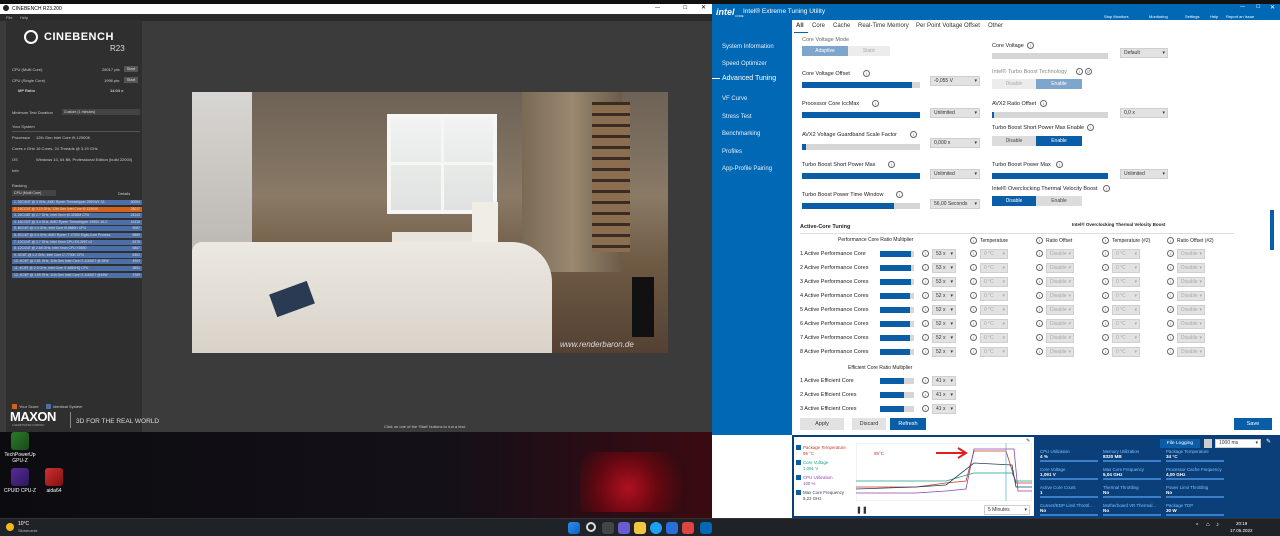  What do you see at coordinates (1014, 84) in the screenshot?
I see `turbo-boost-tech-disable: Disable` at bounding box center [1014, 84].